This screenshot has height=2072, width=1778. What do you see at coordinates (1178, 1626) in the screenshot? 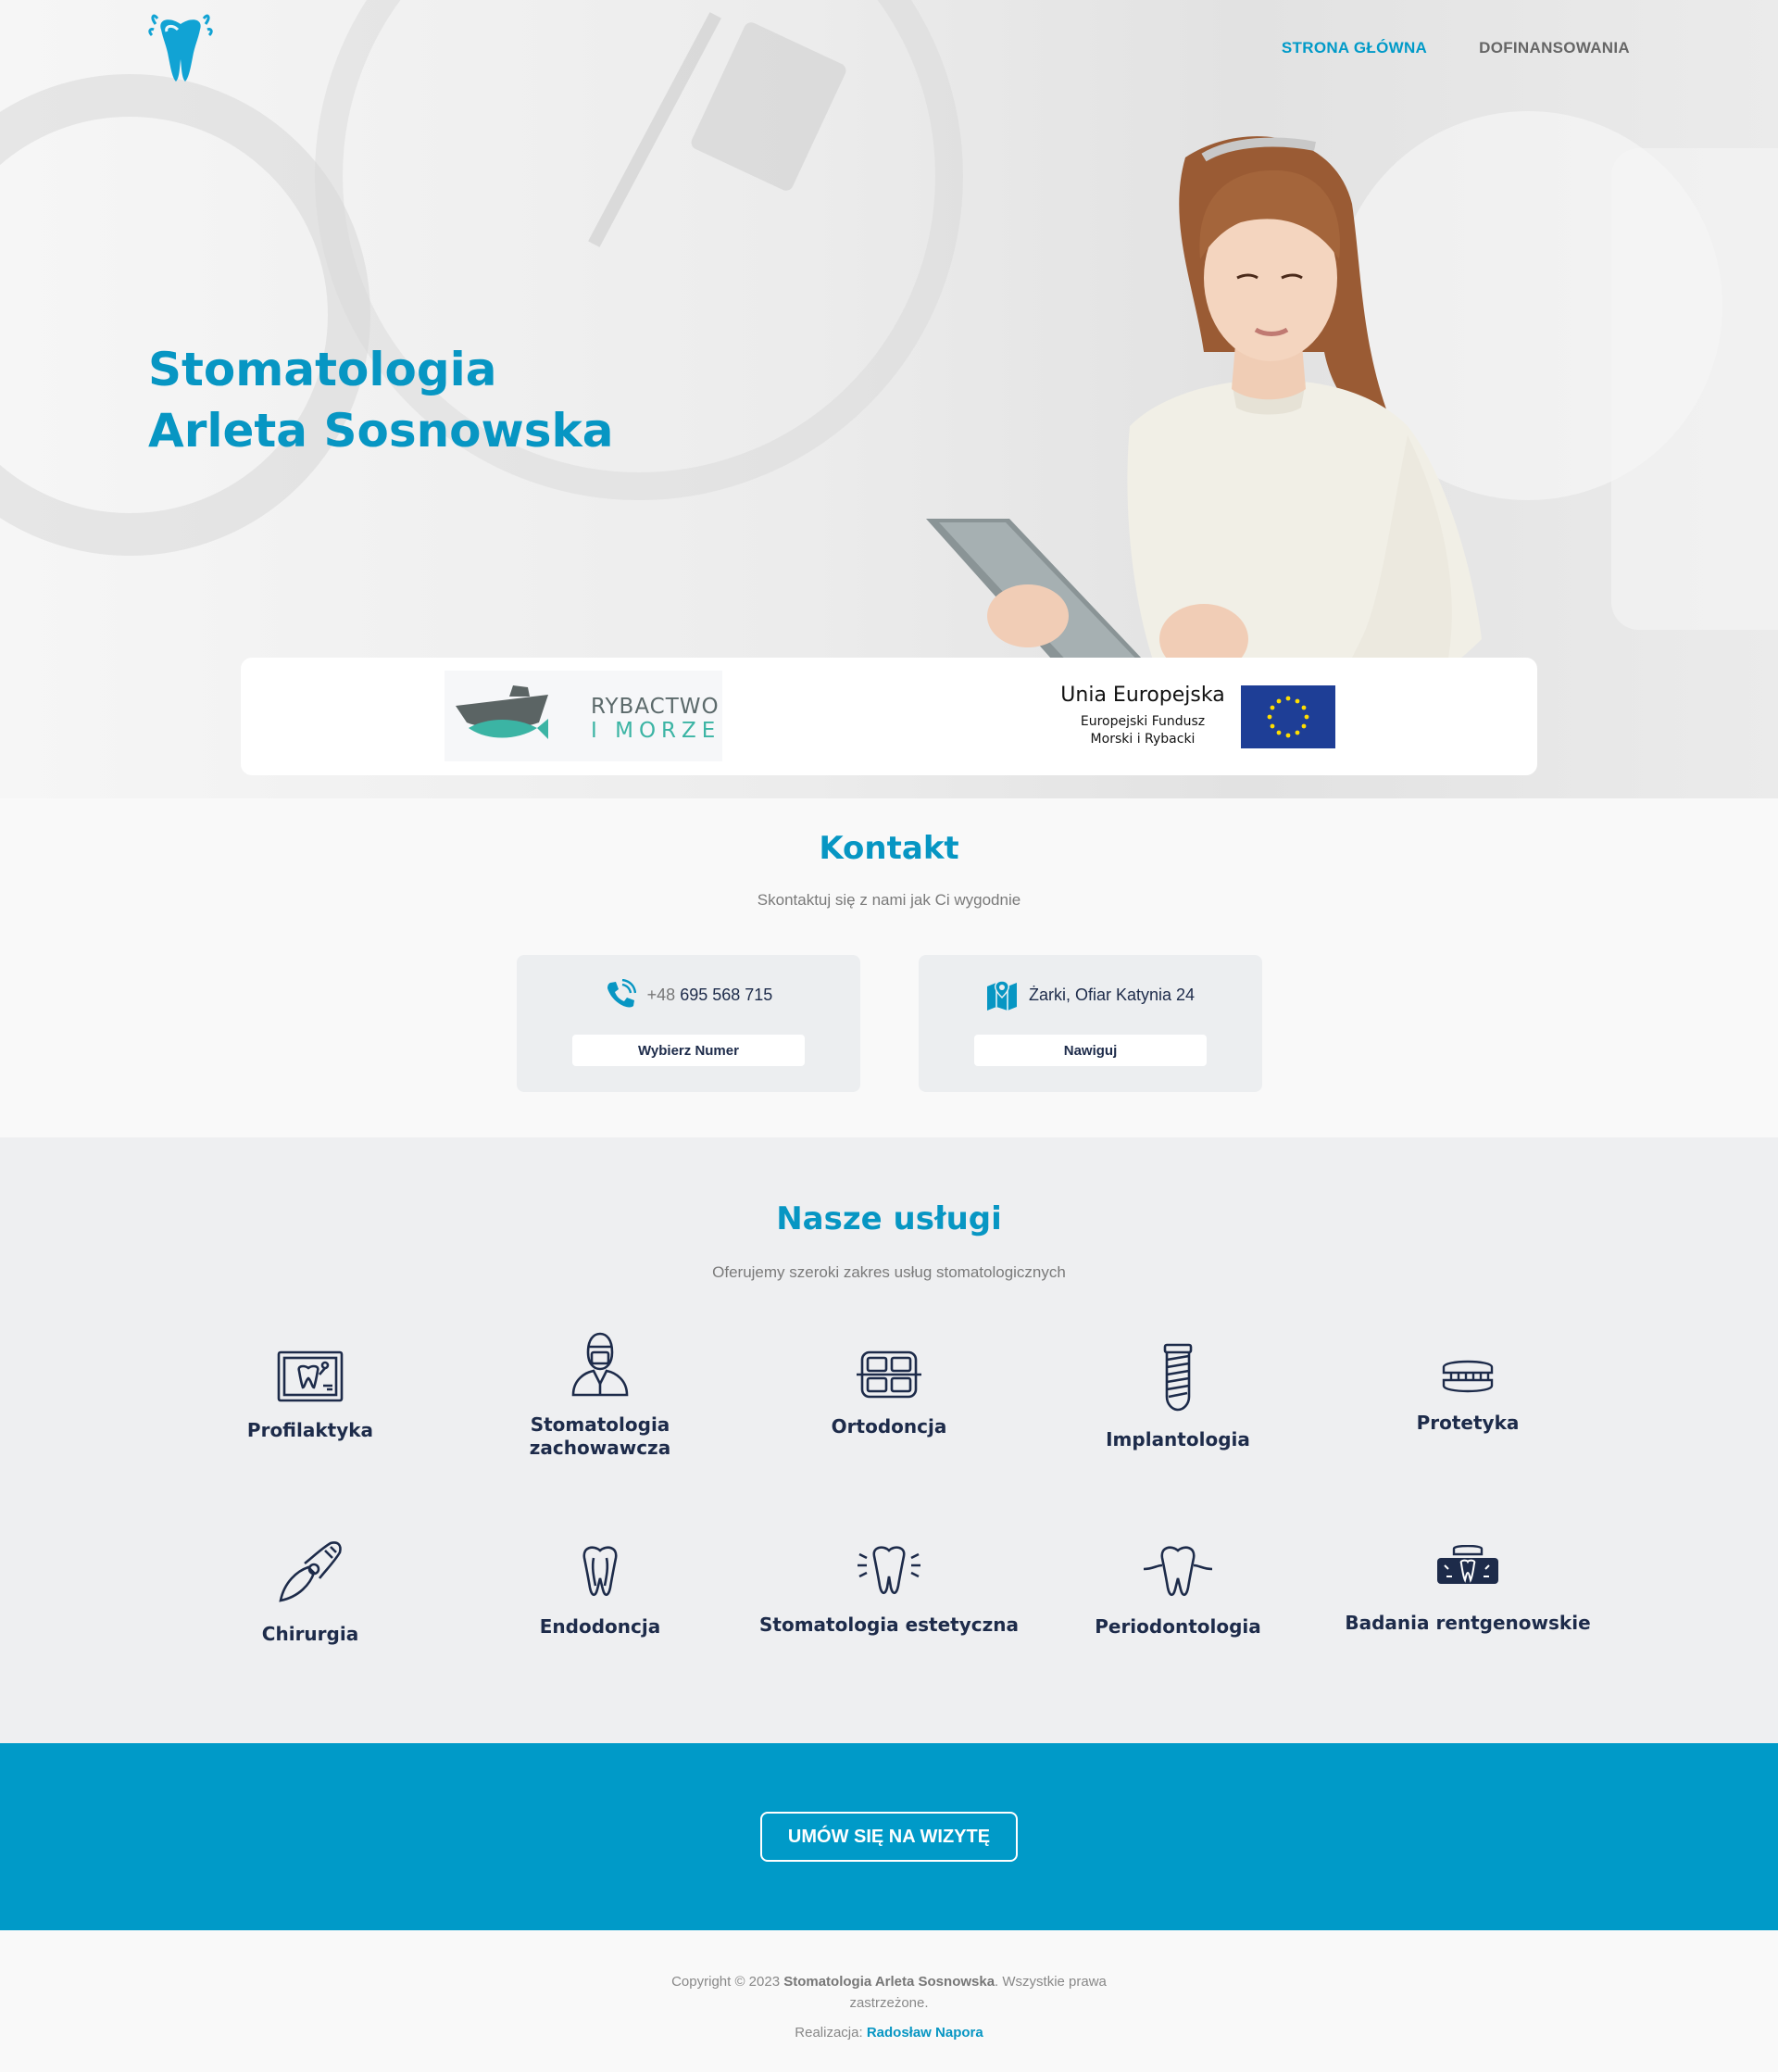
I see `service-label: Periodontologia` at bounding box center [1178, 1626].